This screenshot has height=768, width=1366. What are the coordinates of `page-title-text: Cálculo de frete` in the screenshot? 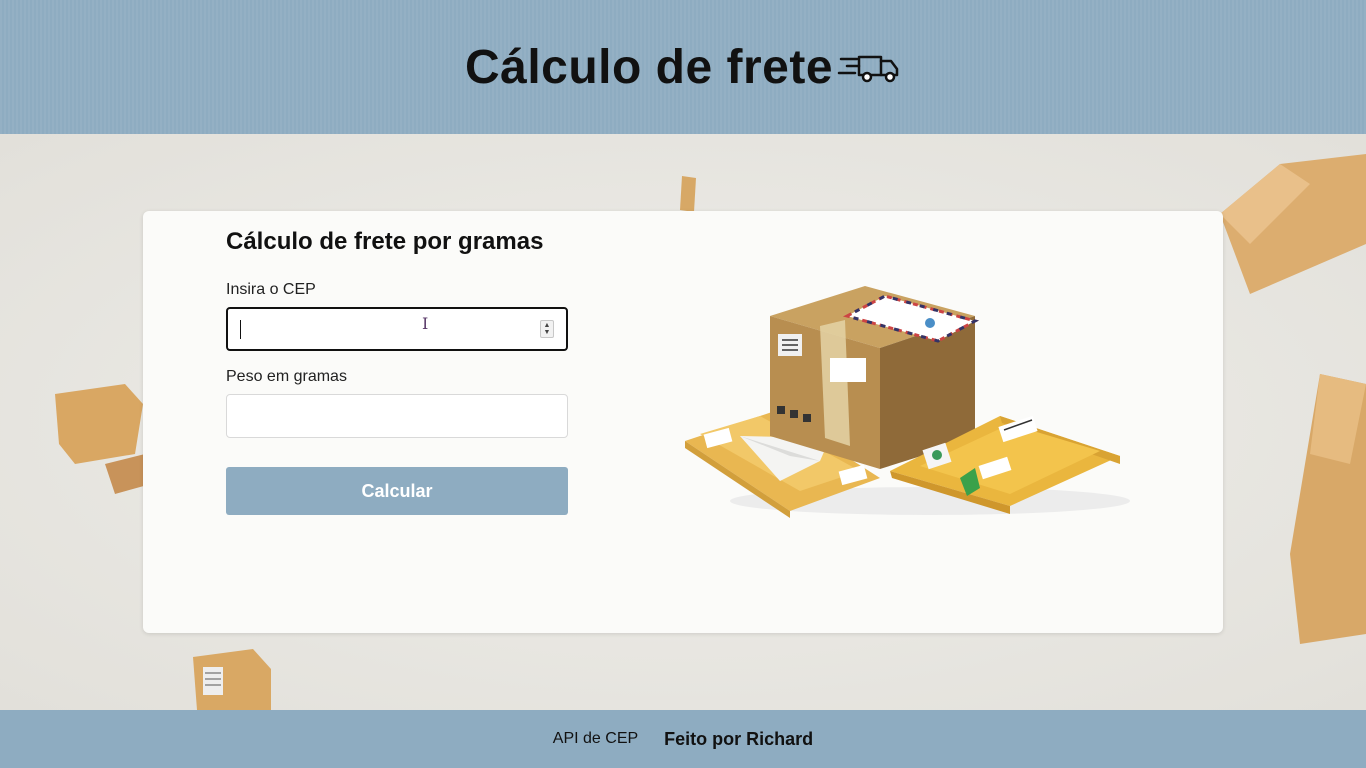 It's located at (649, 67).